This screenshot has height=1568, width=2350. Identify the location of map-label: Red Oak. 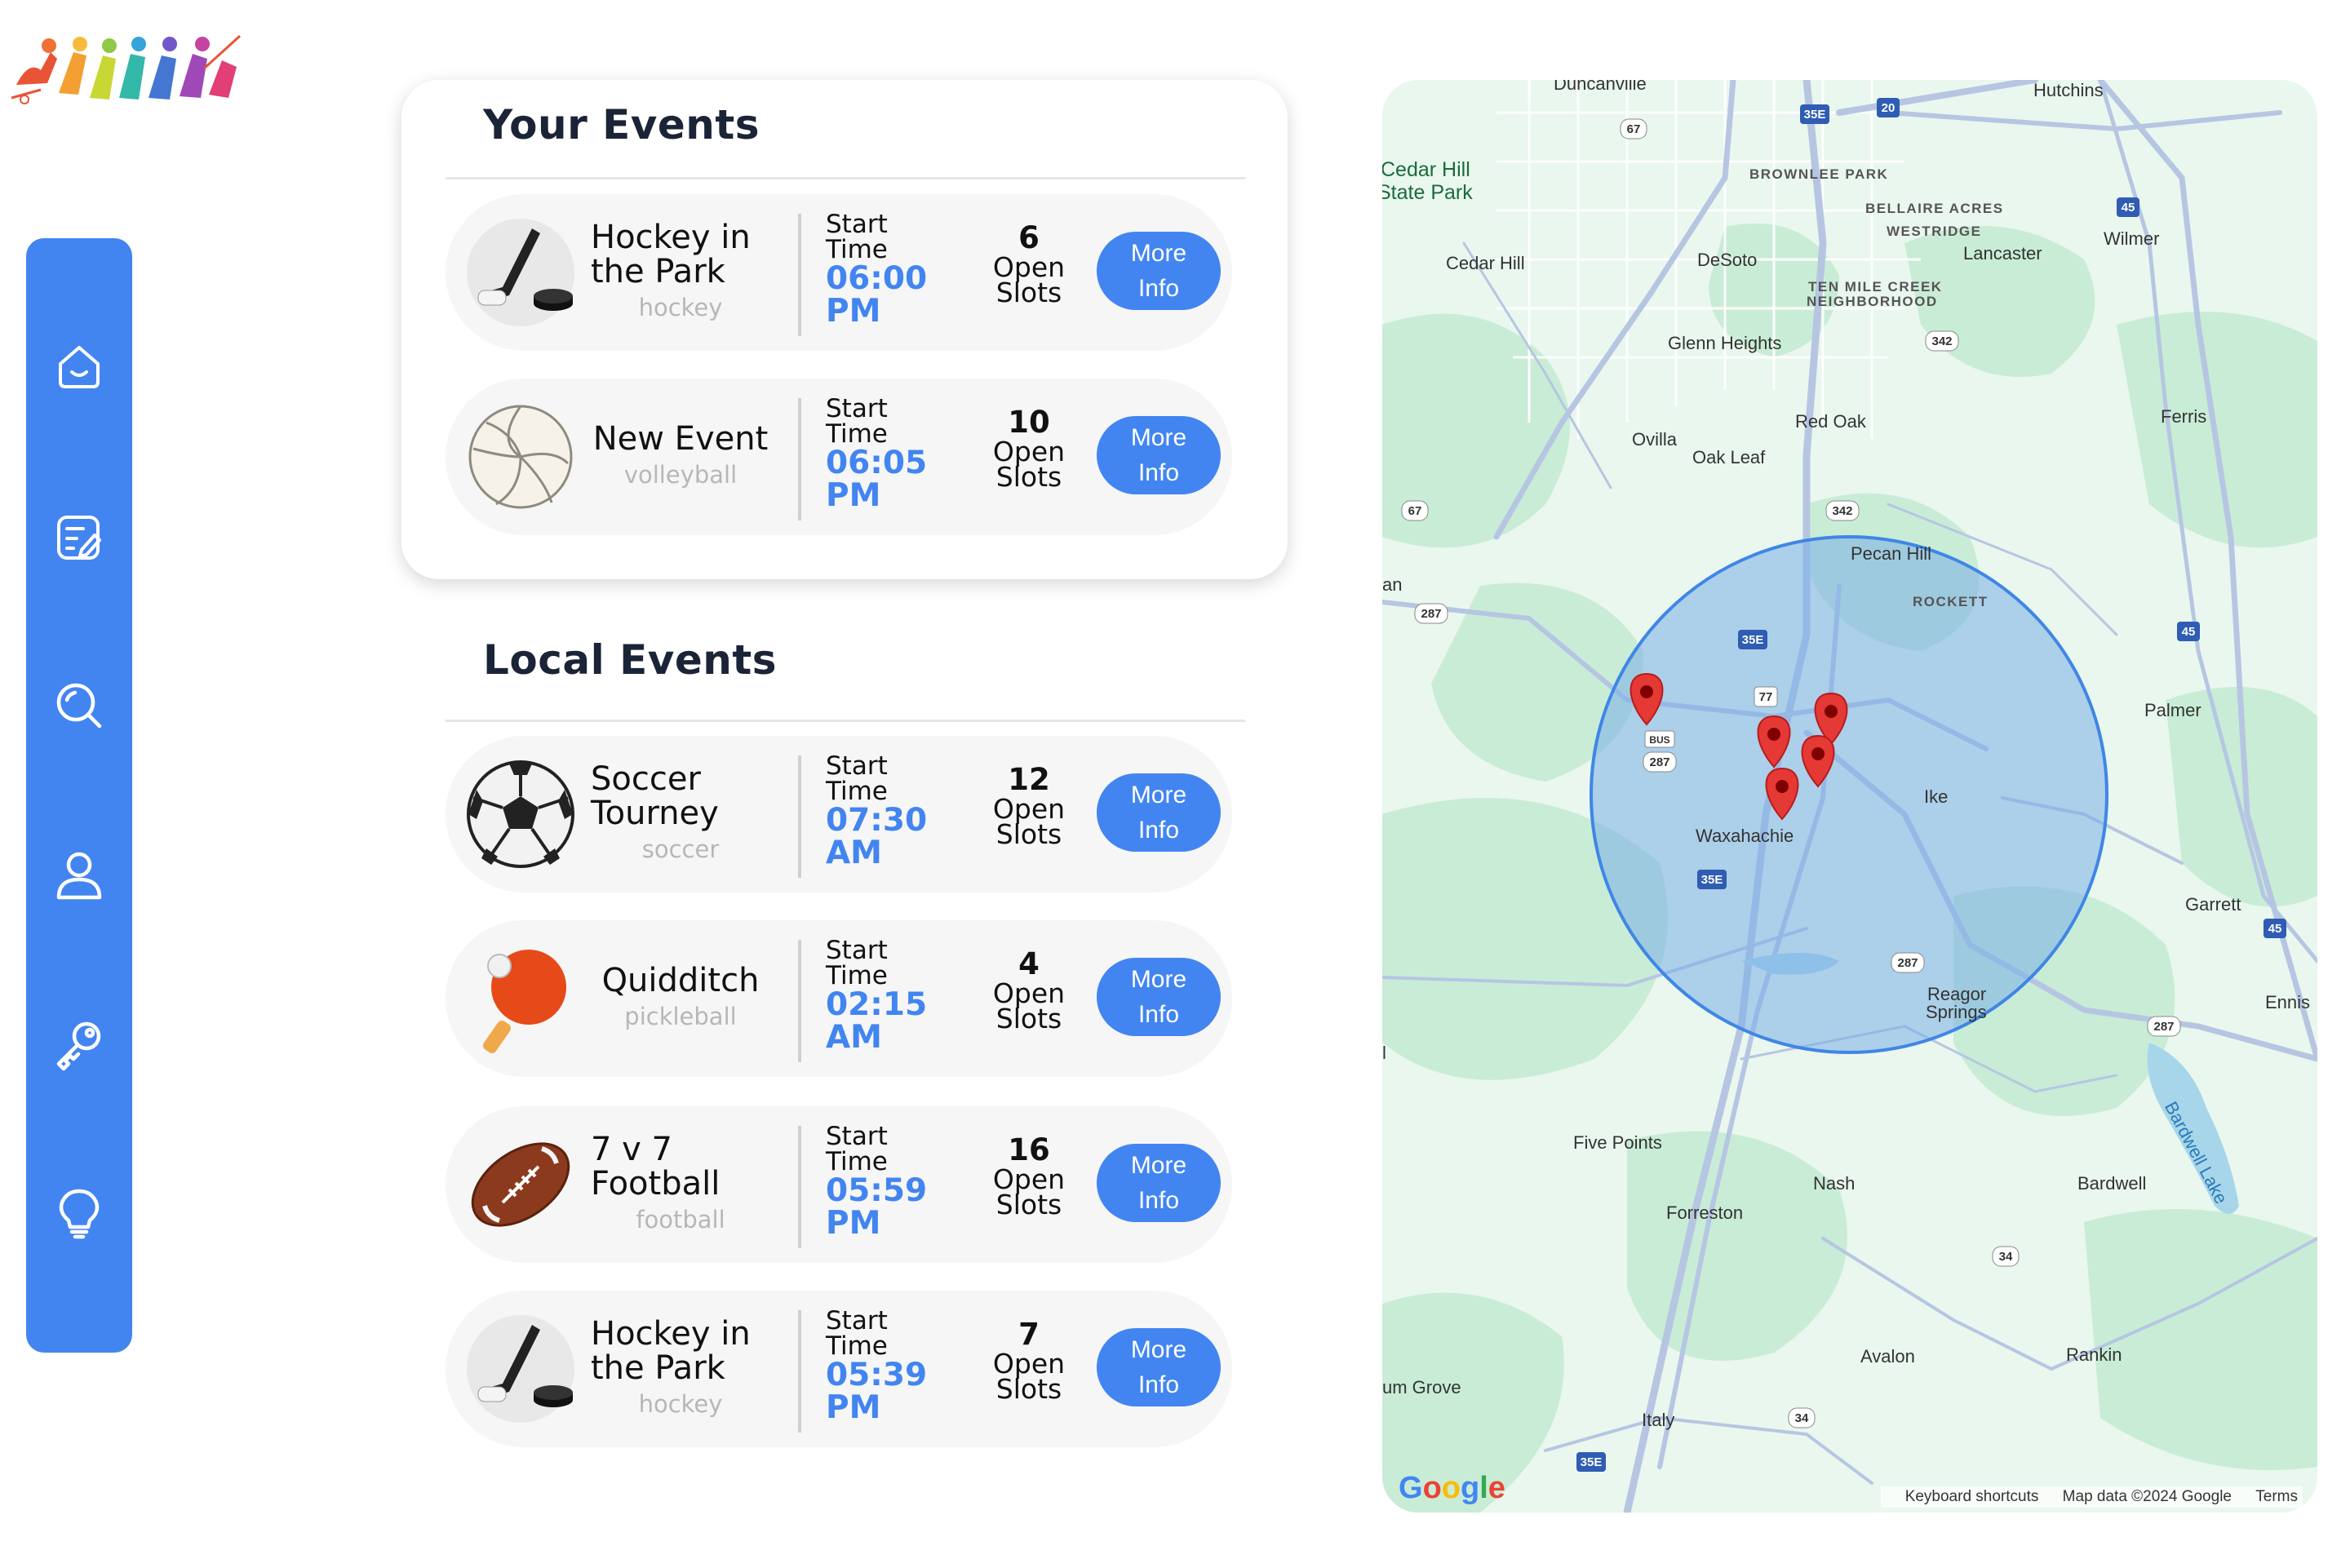
(1830, 421).